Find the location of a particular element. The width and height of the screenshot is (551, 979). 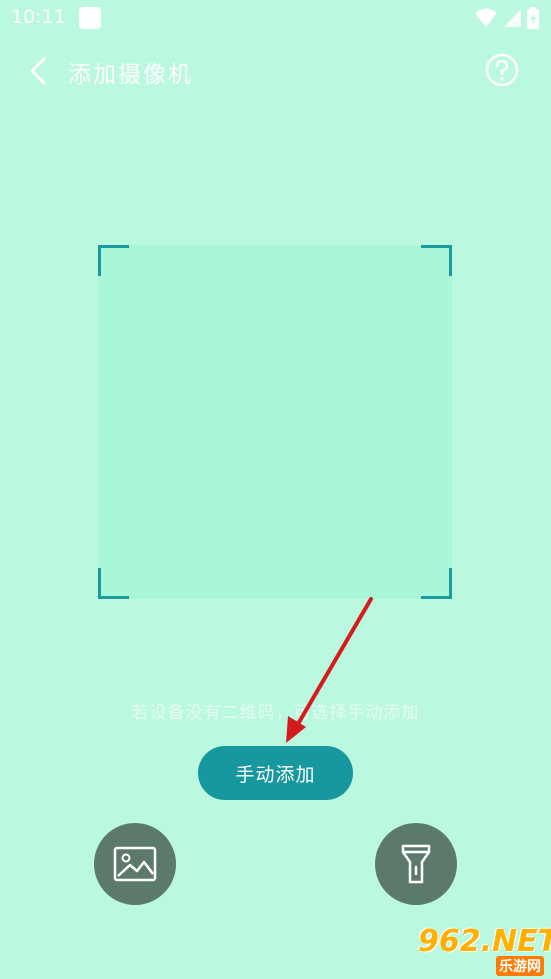

scan-corner-bottom-right is located at coordinates (436, 583).